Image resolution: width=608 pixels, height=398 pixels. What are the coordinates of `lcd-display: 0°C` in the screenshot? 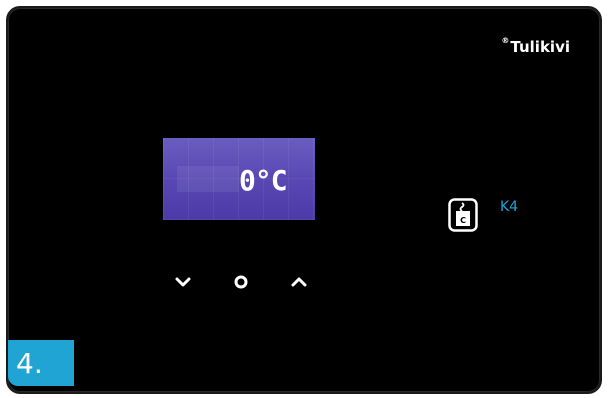 It's located at (239, 179).